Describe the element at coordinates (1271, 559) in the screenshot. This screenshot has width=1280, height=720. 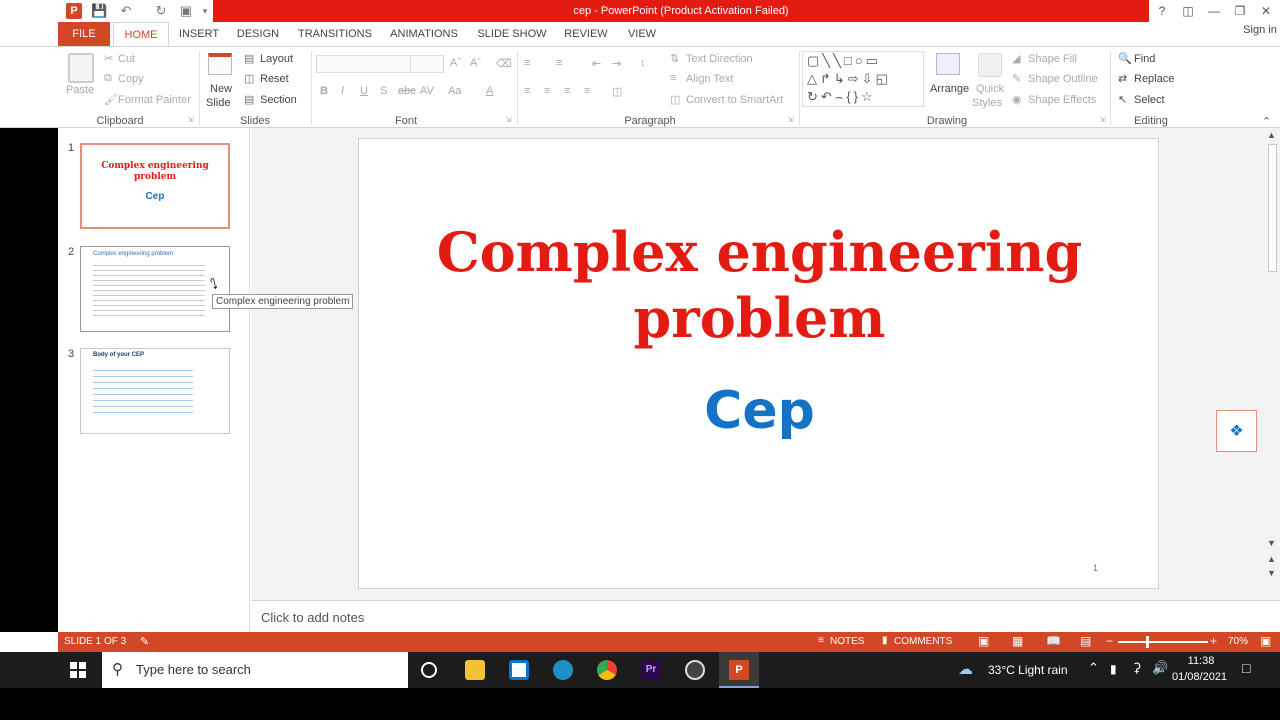
I see `previous-slide-icon: ▲` at that location.